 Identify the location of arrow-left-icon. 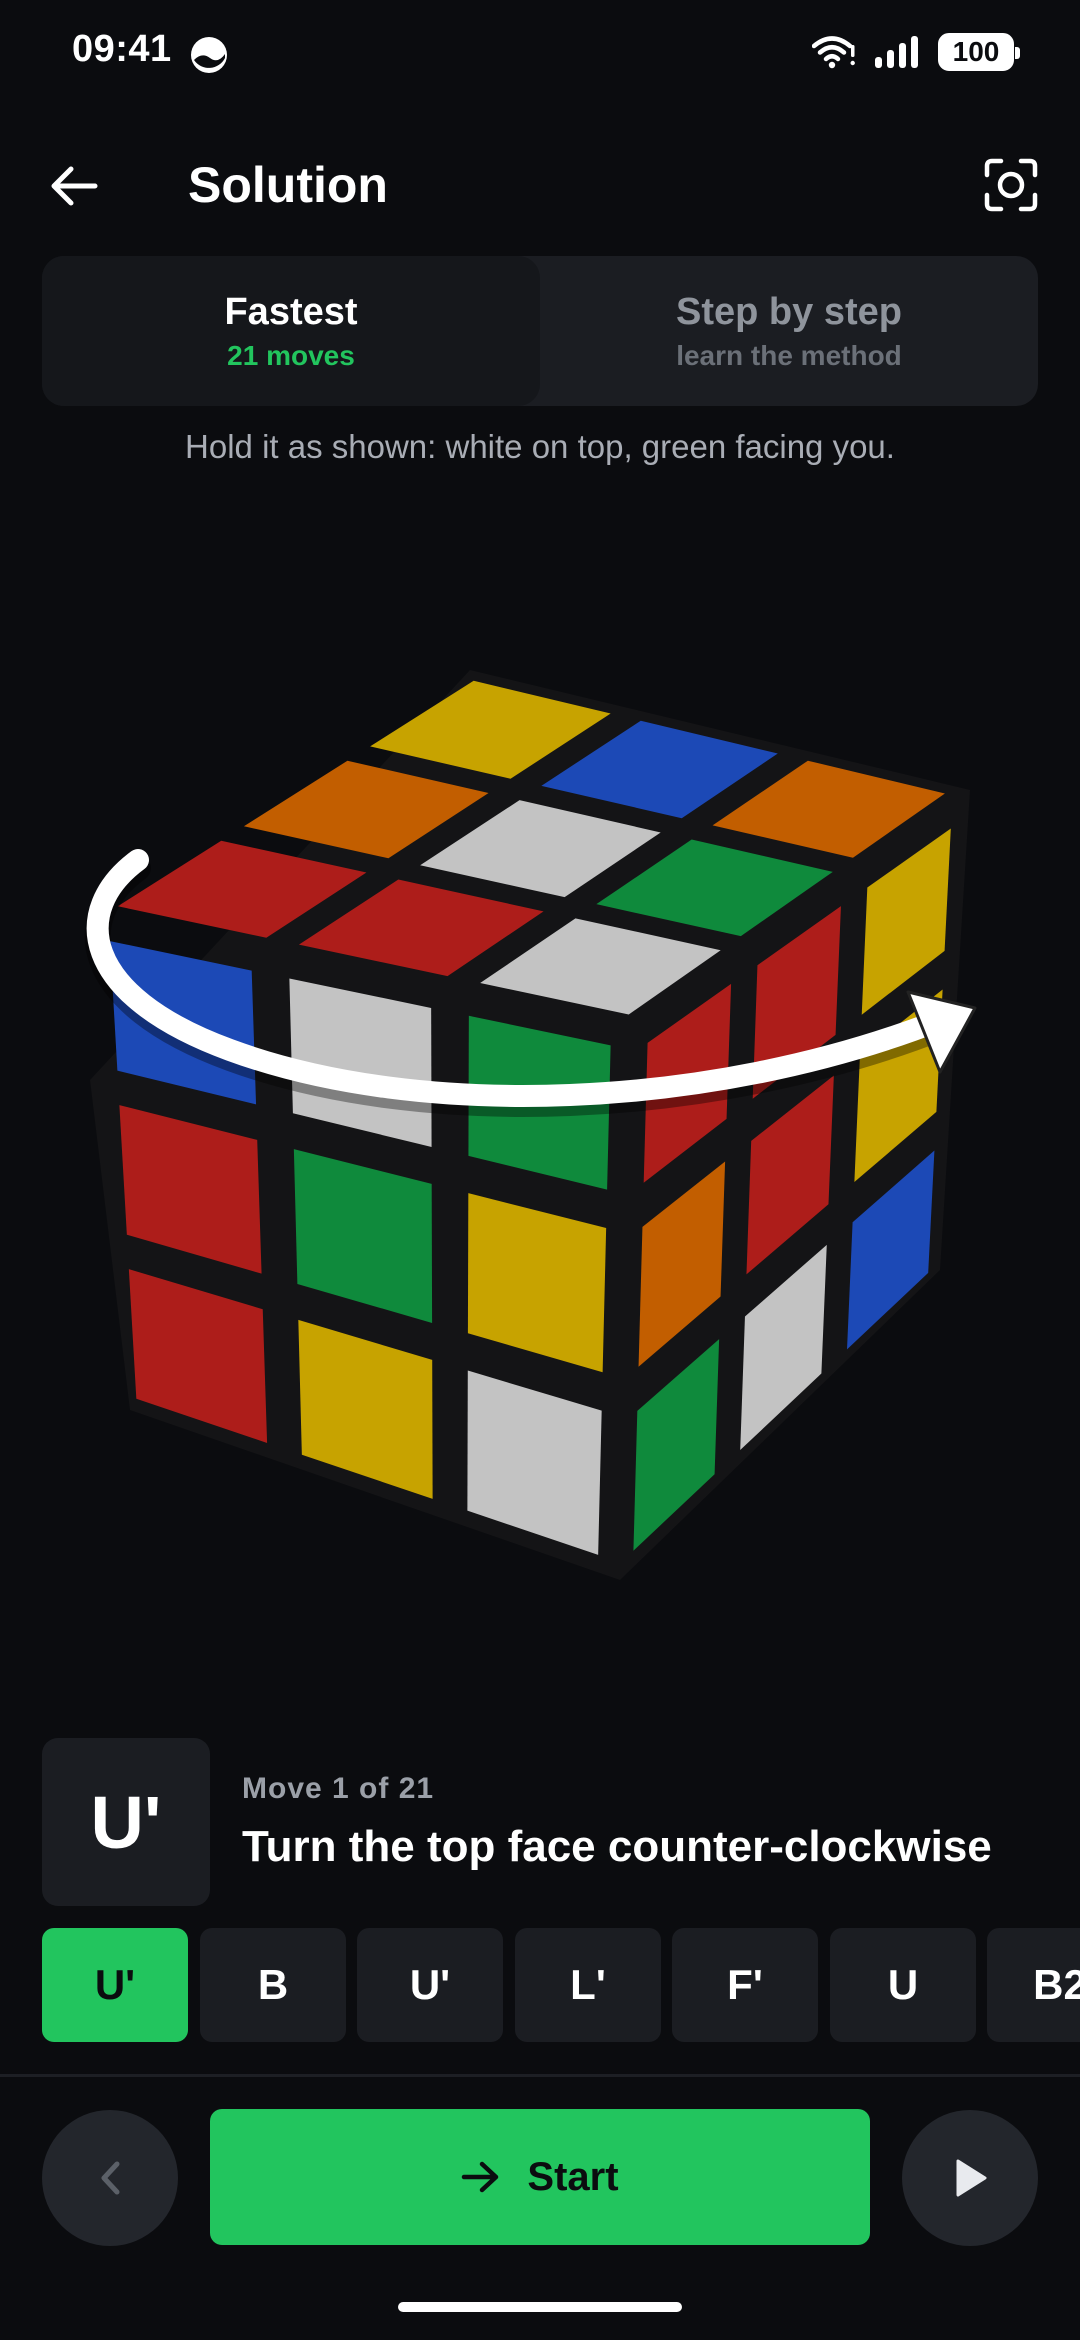
(74, 186).